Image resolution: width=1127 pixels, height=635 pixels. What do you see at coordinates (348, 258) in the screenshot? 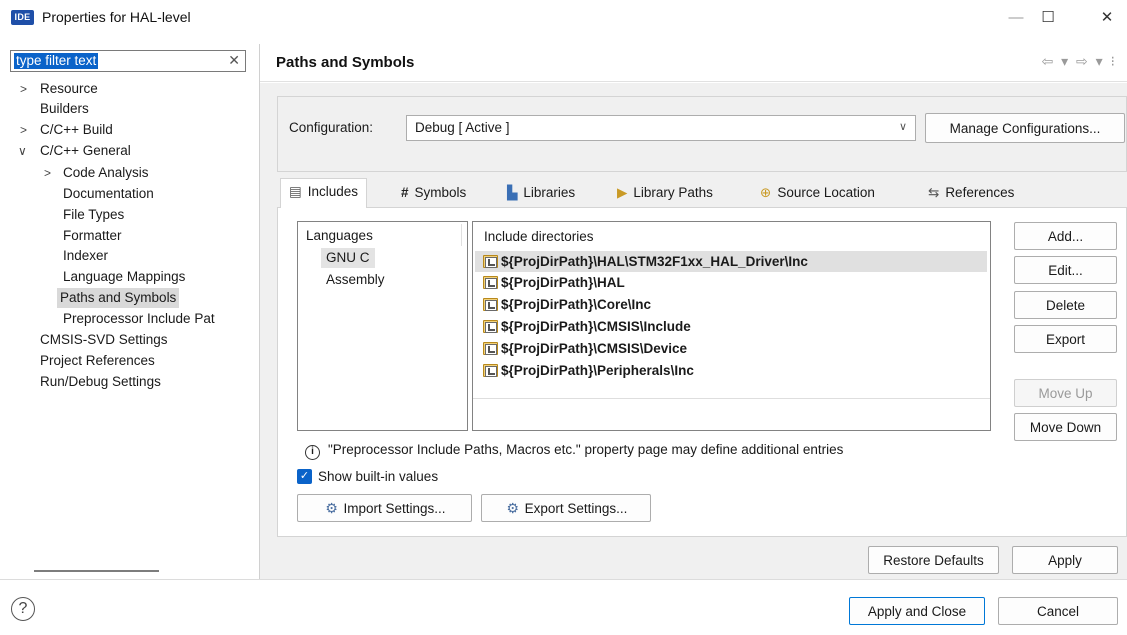
I see `language-gnu-c: GNU C` at bounding box center [348, 258].